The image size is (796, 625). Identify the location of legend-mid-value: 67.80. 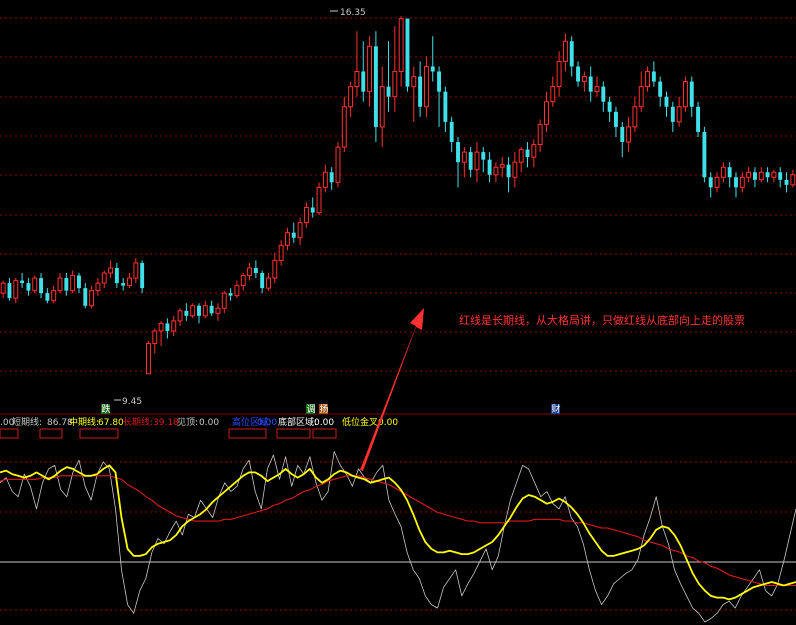
(111, 423).